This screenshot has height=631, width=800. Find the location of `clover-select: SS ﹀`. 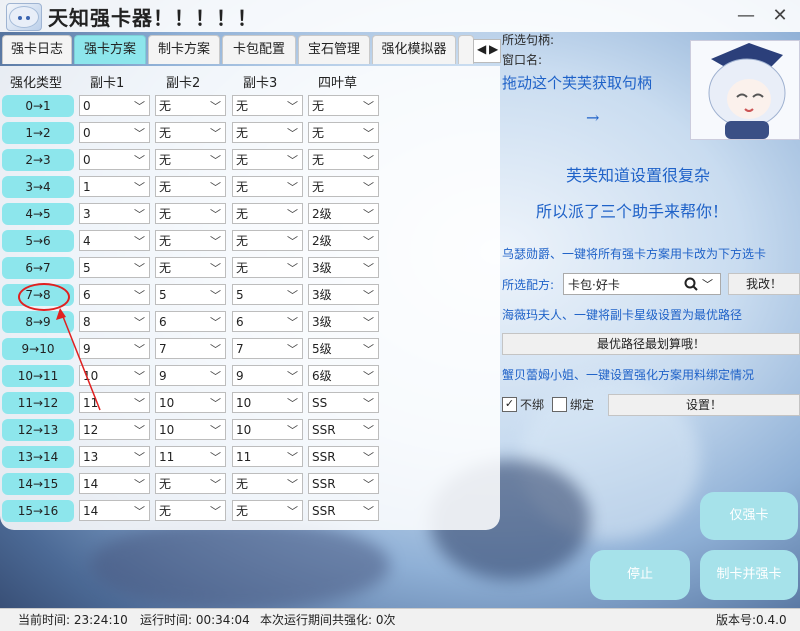

clover-select: SS ﹀ is located at coordinates (343, 402).